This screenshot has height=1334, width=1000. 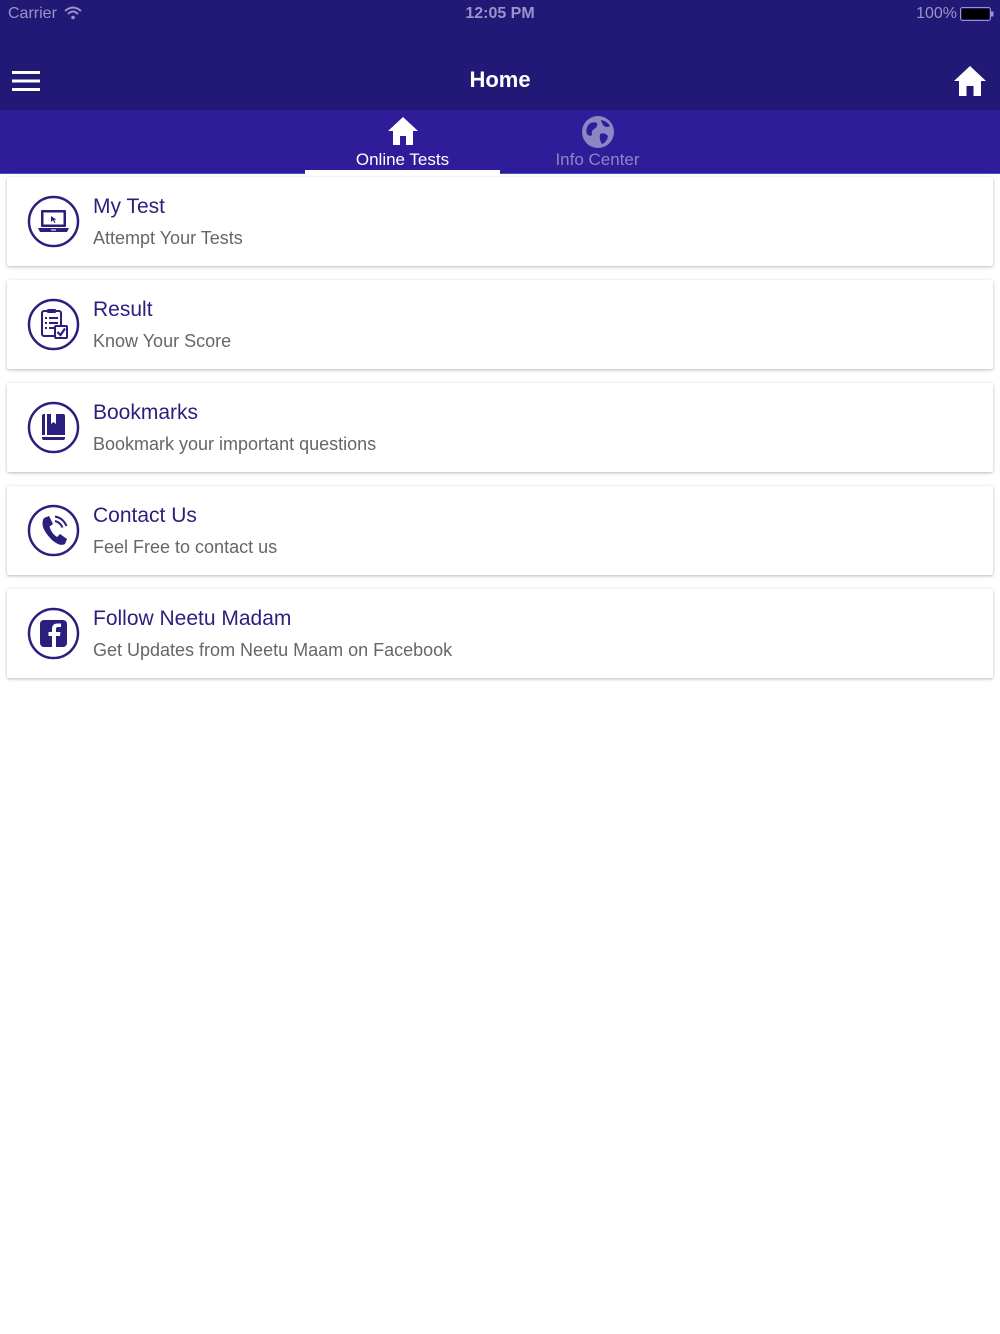 What do you see at coordinates (977, 14) in the screenshot?
I see `battery-icon` at bounding box center [977, 14].